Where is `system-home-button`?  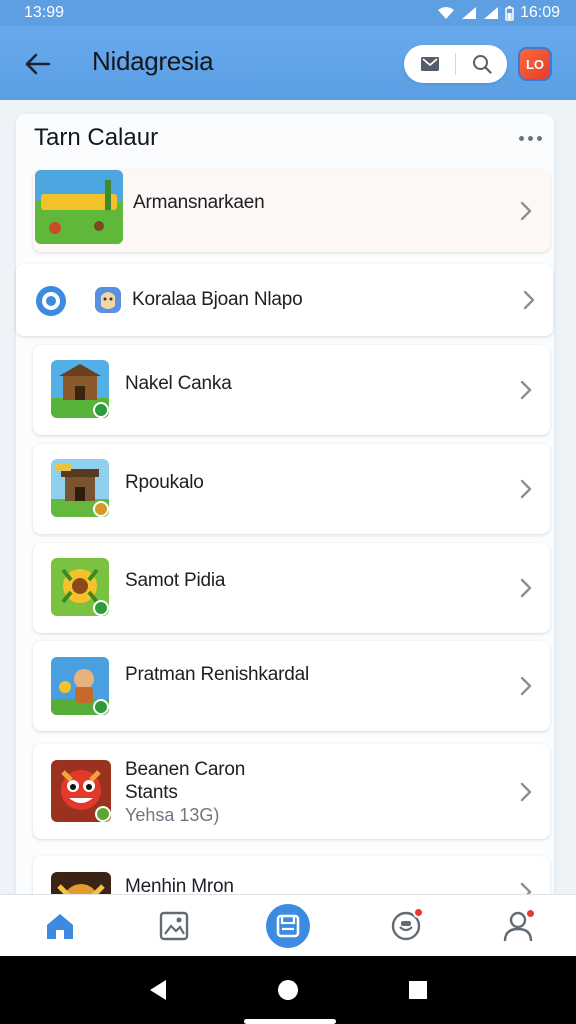 system-home-button is located at coordinates (288, 990).